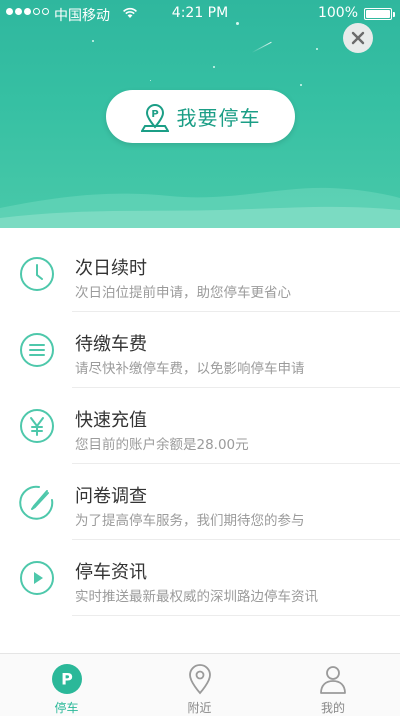 Image resolution: width=400 pixels, height=716 pixels. I want to click on park-now-label: 我要停车, so click(218, 118).